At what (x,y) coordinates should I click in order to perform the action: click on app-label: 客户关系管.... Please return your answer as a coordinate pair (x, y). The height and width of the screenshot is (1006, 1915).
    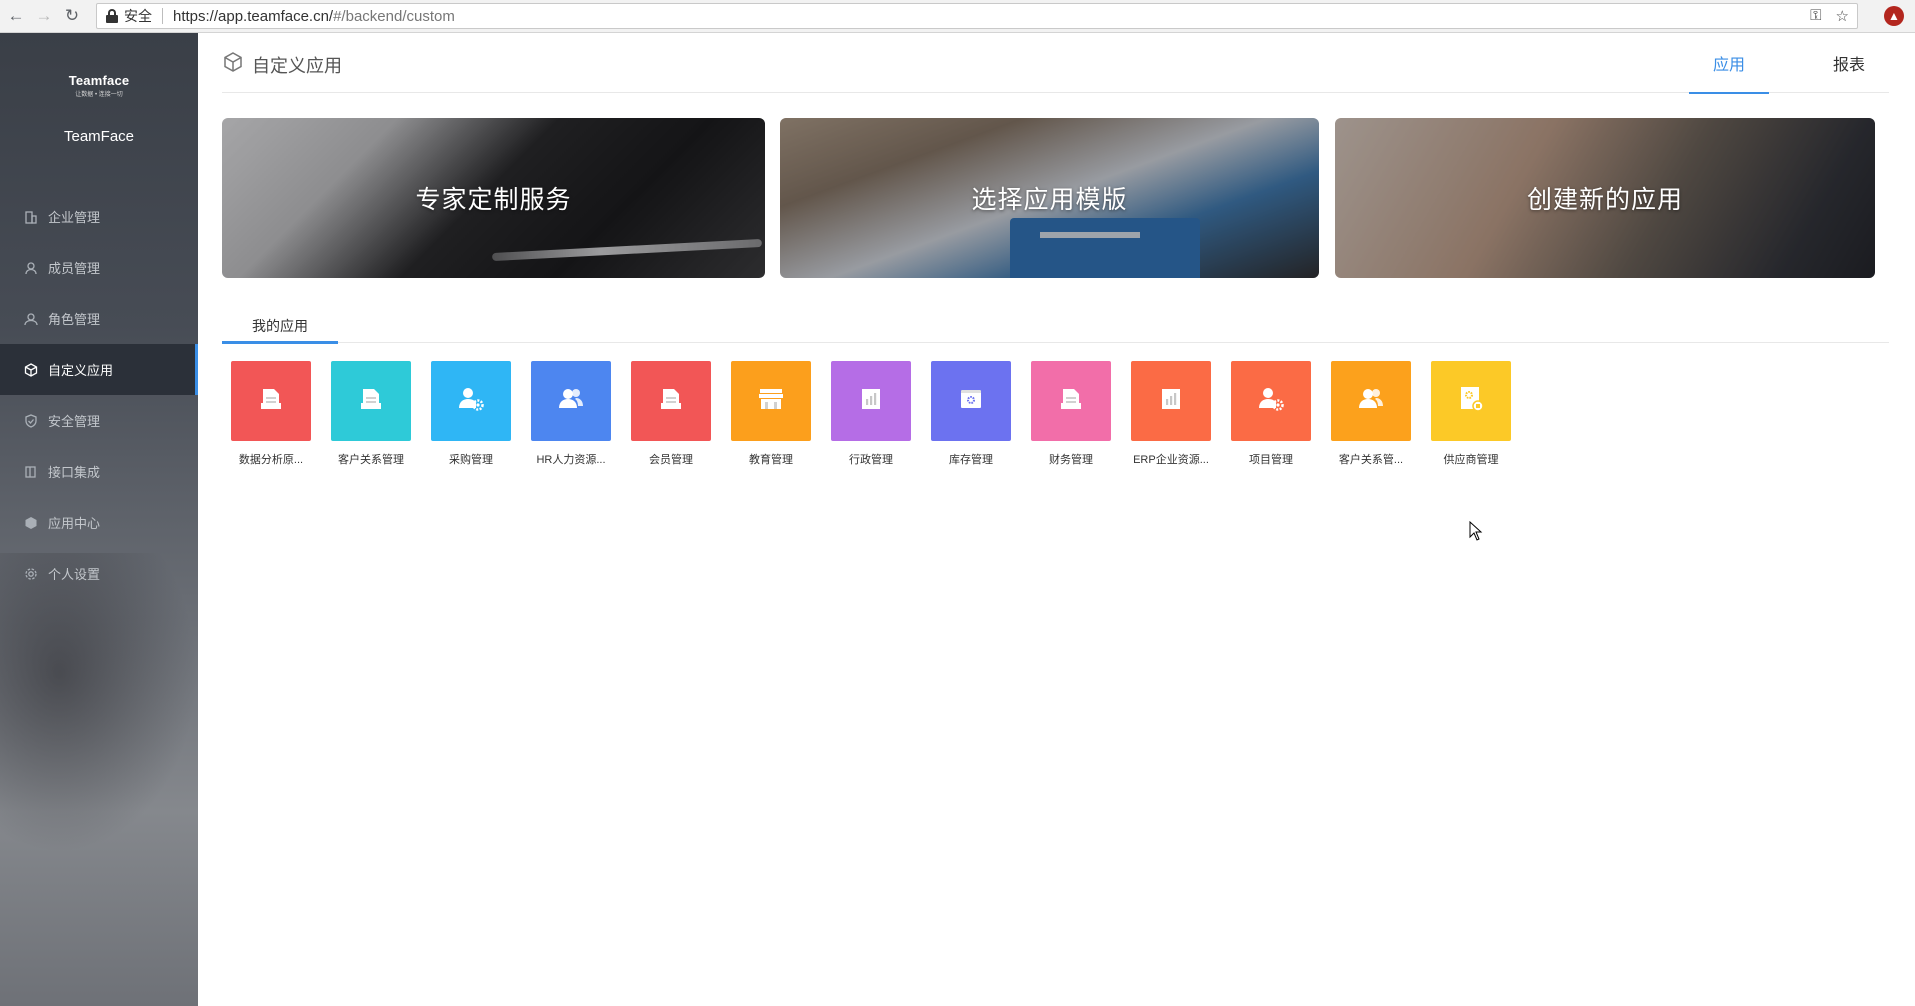
    Looking at the image, I should click on (1371, 460).